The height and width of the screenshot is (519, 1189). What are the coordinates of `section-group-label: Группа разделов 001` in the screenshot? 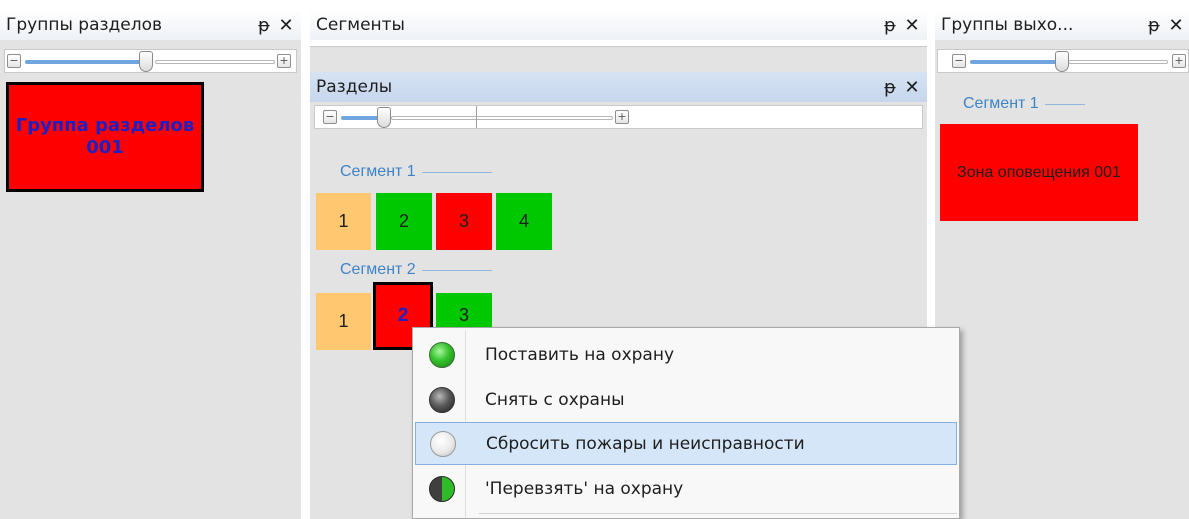 It's located at (105, 136).